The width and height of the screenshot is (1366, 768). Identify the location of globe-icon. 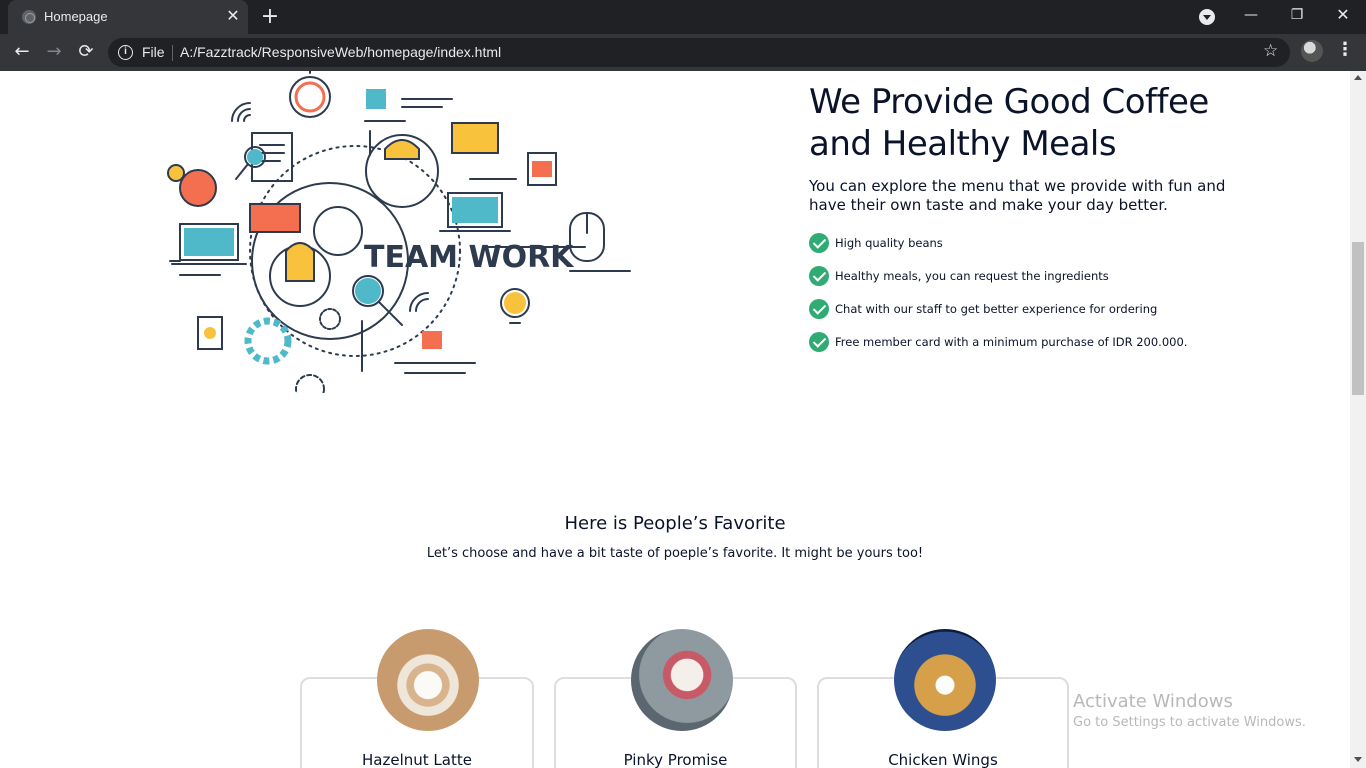
(29, 17).